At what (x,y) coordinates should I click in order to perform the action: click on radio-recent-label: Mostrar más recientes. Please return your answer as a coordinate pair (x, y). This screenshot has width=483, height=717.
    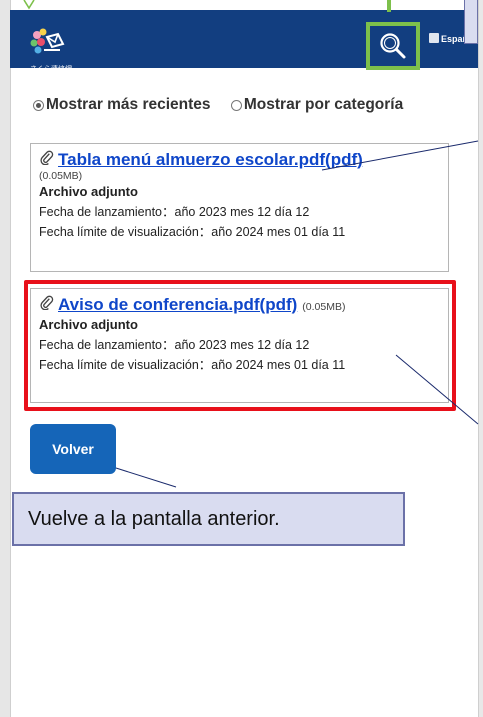
    Looking at the image, I should click on (128, 104).